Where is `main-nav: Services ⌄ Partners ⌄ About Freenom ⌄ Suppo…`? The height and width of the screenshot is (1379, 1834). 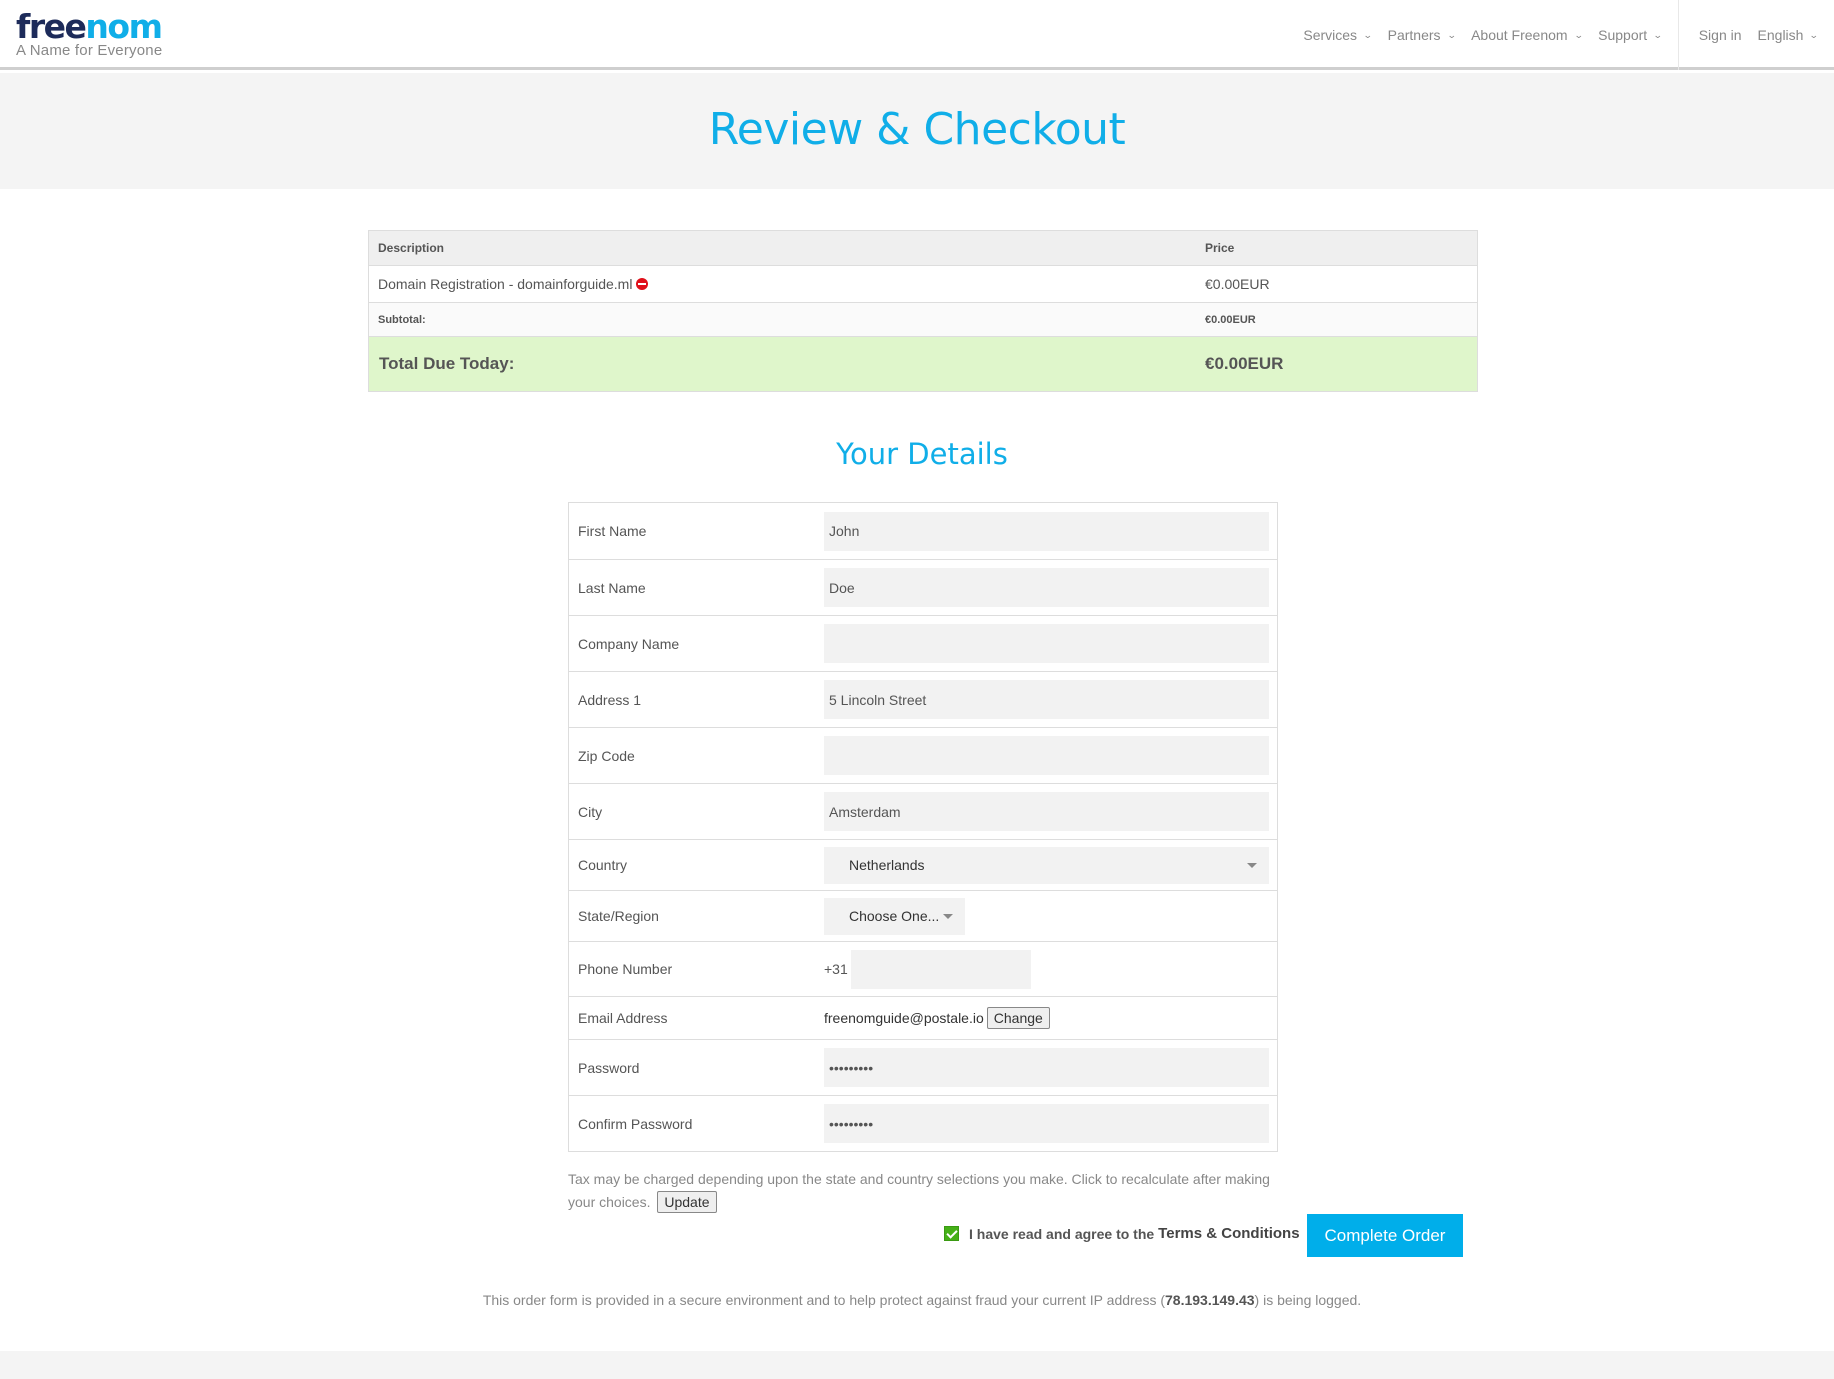 main-nav: Services ⌄ Partners ⌄ About Freenom ⌄ Suppo… is located at coordinates (1568, 35).